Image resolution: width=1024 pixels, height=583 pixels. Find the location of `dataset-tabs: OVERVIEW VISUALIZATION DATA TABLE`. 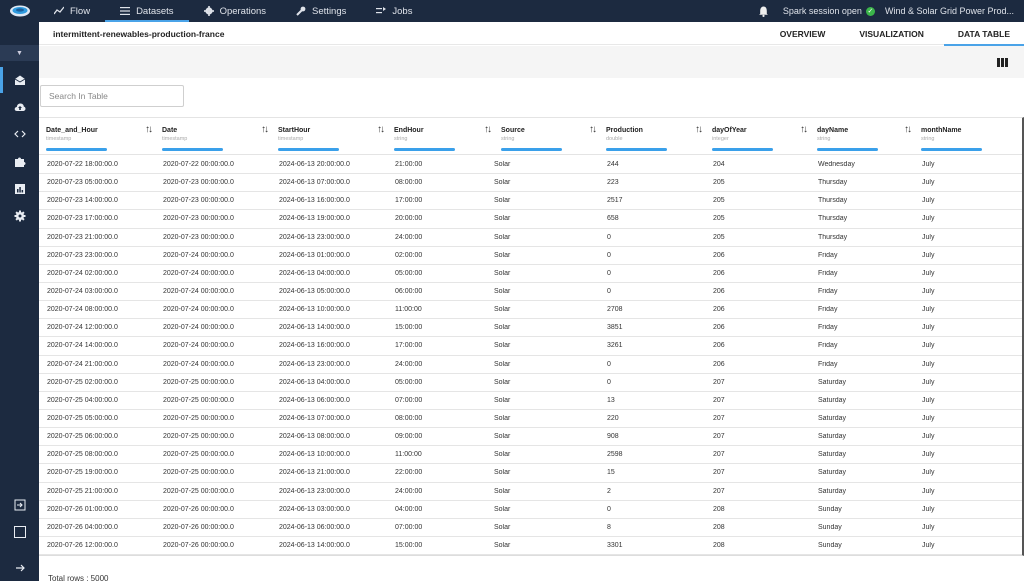

dataset-tabs: OVERVIEW VISUALIZATION DATA TABLE is located at coordinates (892, 34).